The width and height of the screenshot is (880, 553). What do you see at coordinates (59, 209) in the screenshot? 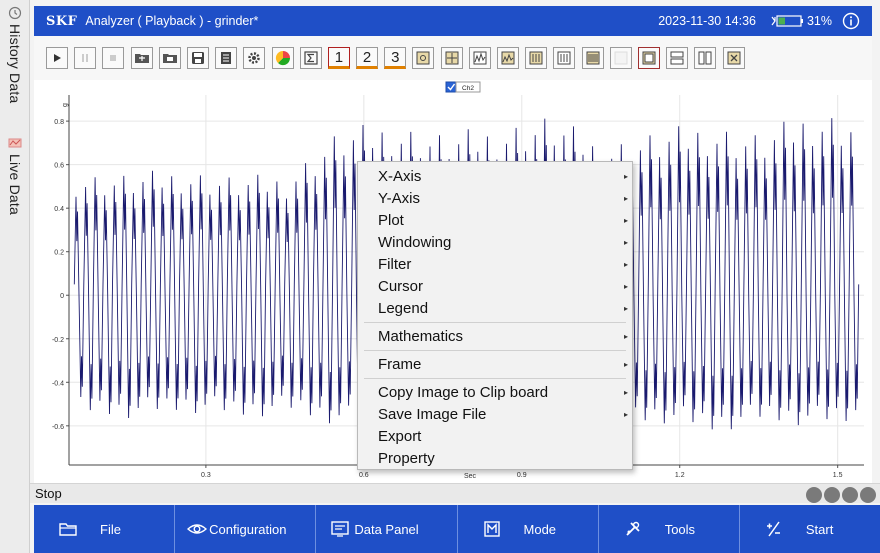
I see `y-tick-label: 0.4` at bounding box center [59, 209].